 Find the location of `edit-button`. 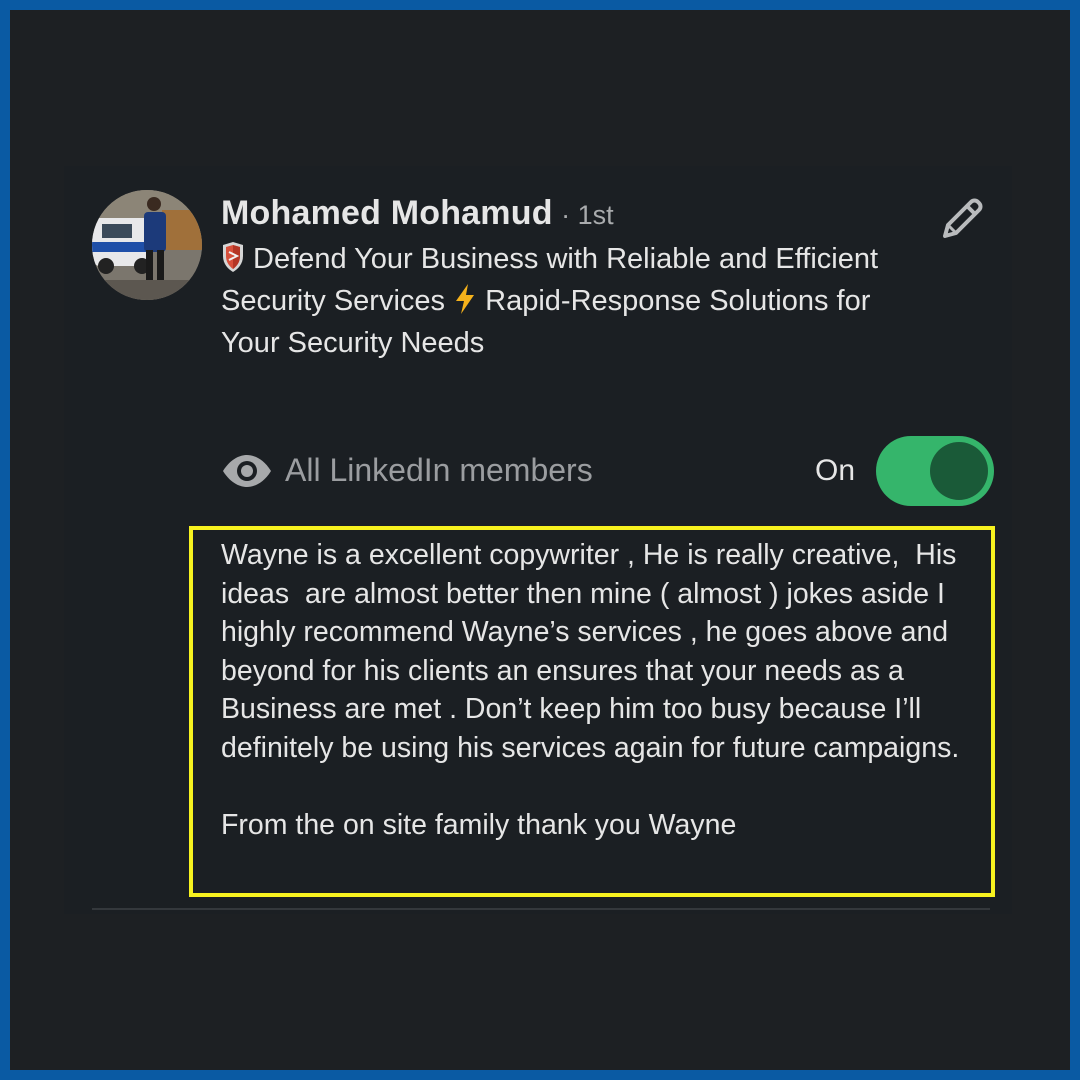

edit-button is located at coordinates (961, 220).